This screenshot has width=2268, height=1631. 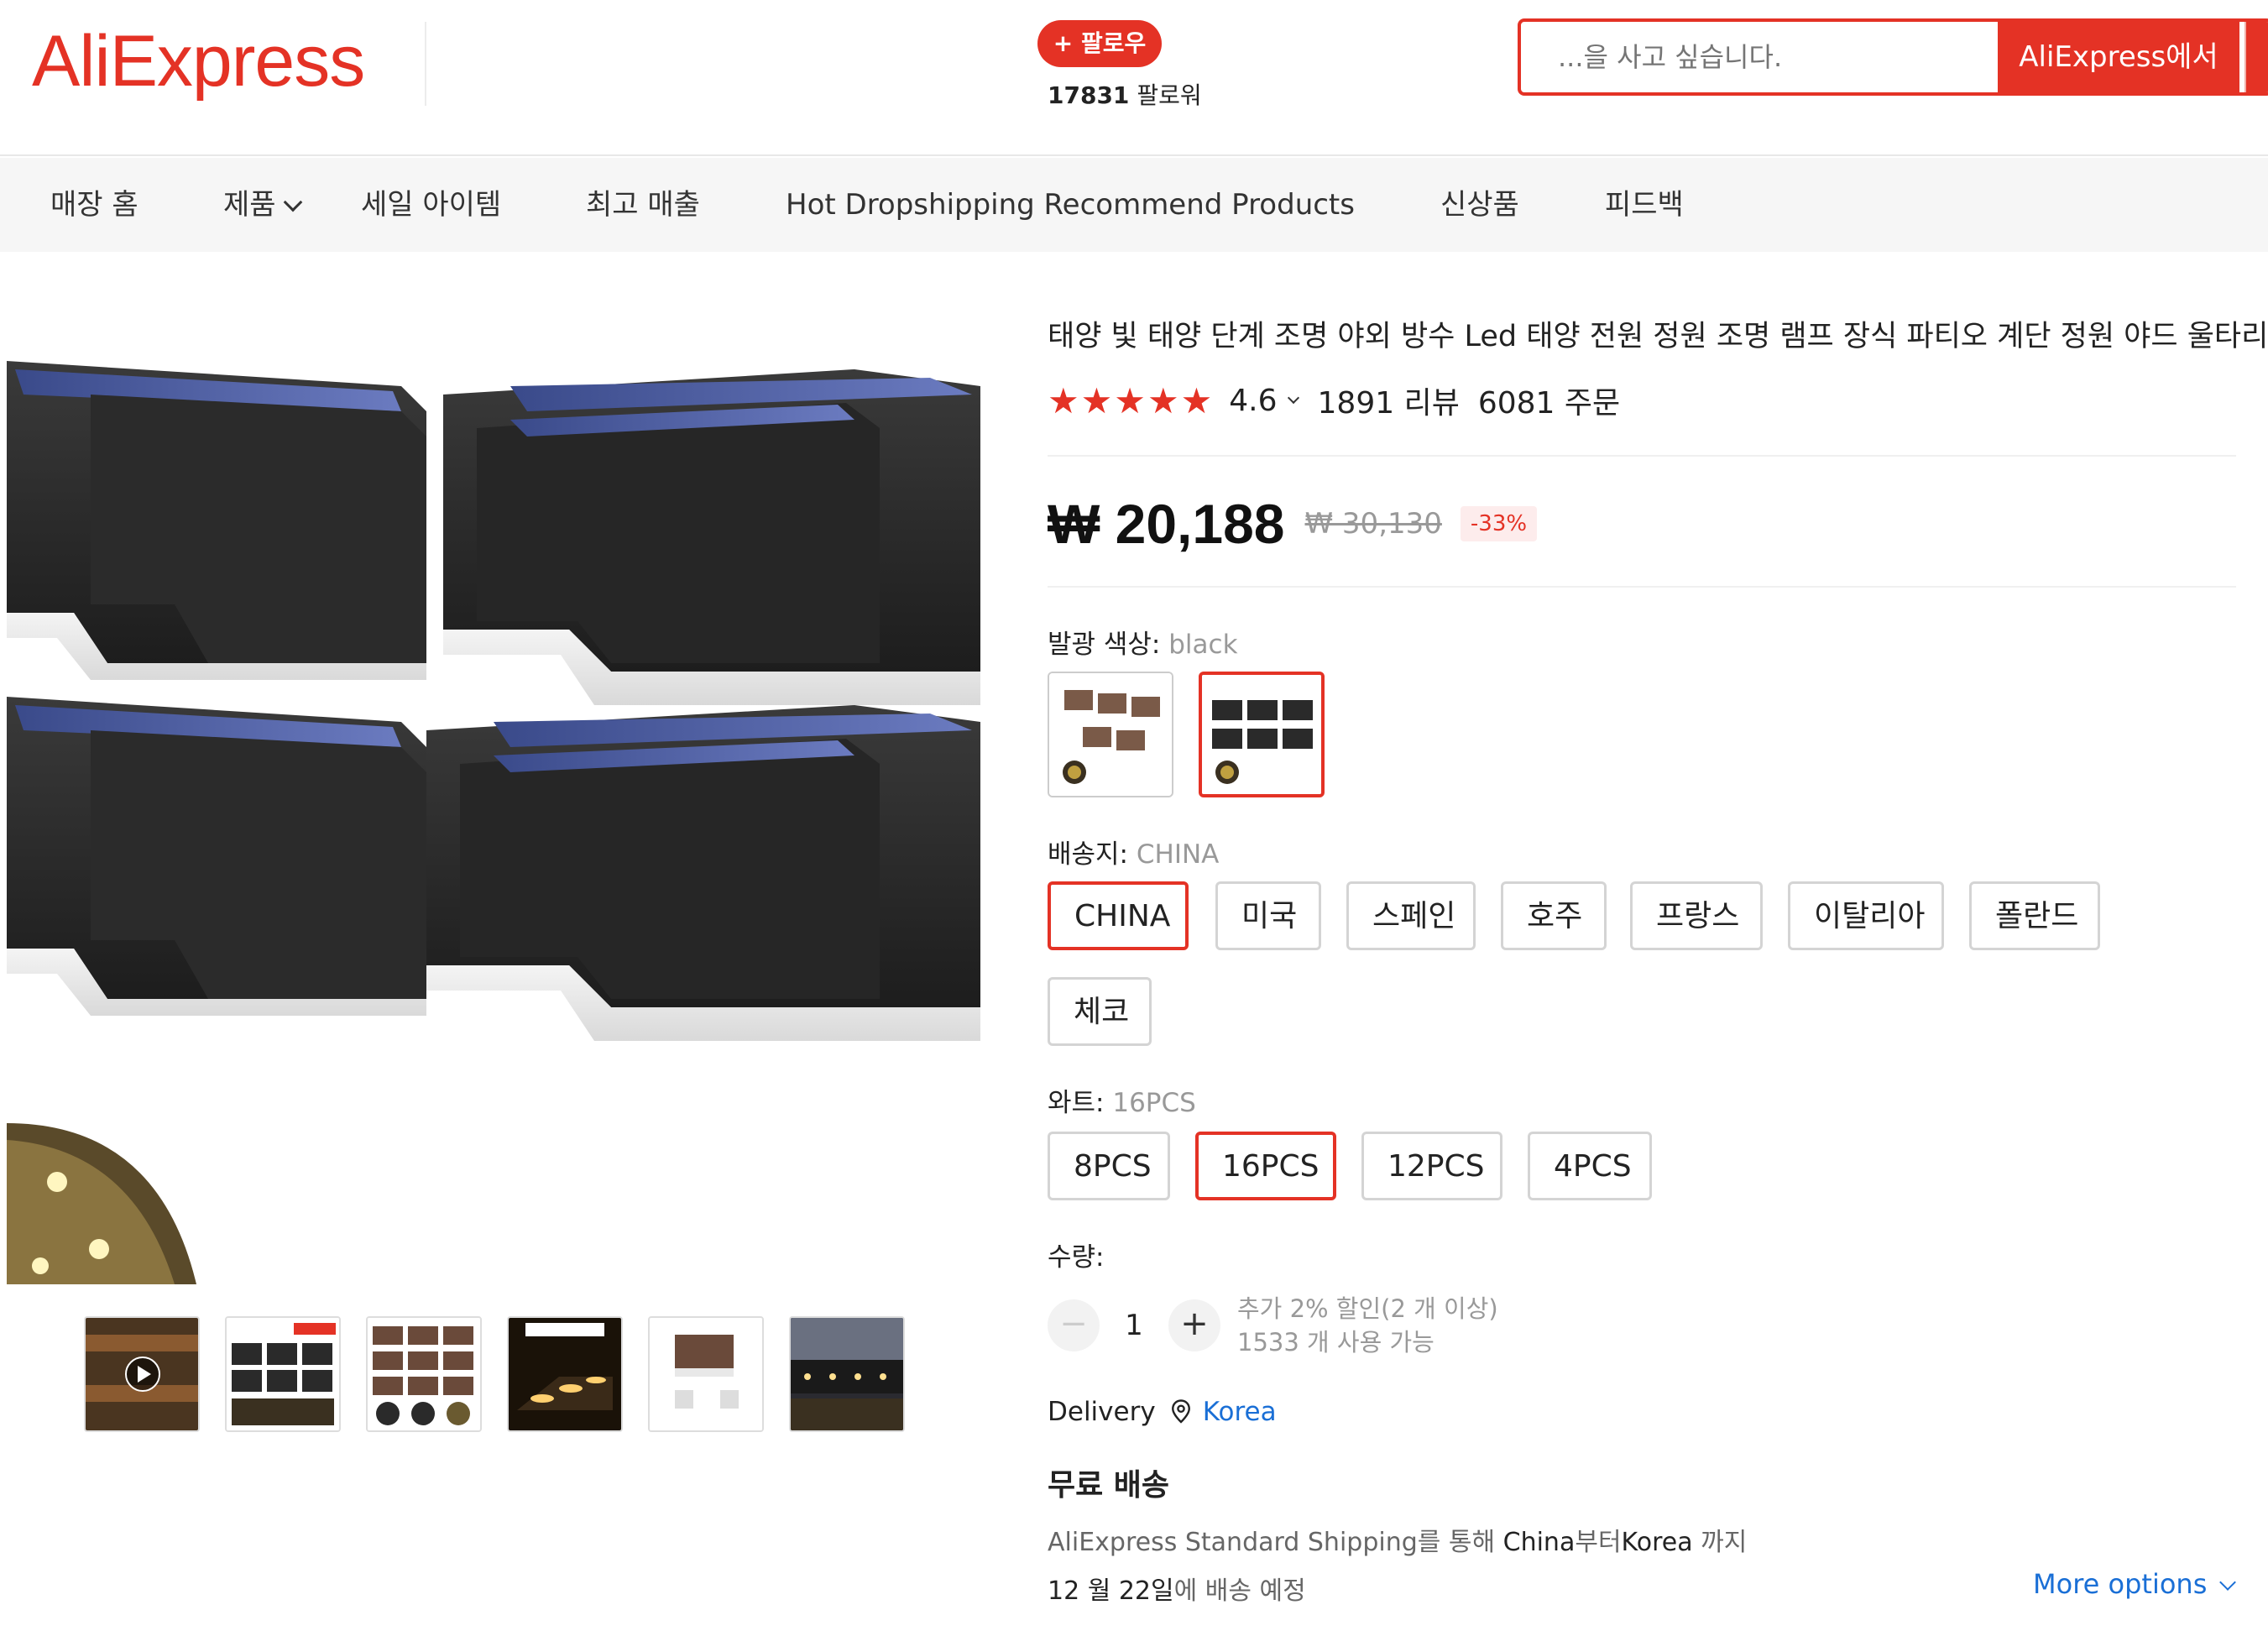 What do you see at coordinates (1092, 854) in the screenshot?
I see `ship-from-label-text: 배송지:` at bounding box center [1092, 854].